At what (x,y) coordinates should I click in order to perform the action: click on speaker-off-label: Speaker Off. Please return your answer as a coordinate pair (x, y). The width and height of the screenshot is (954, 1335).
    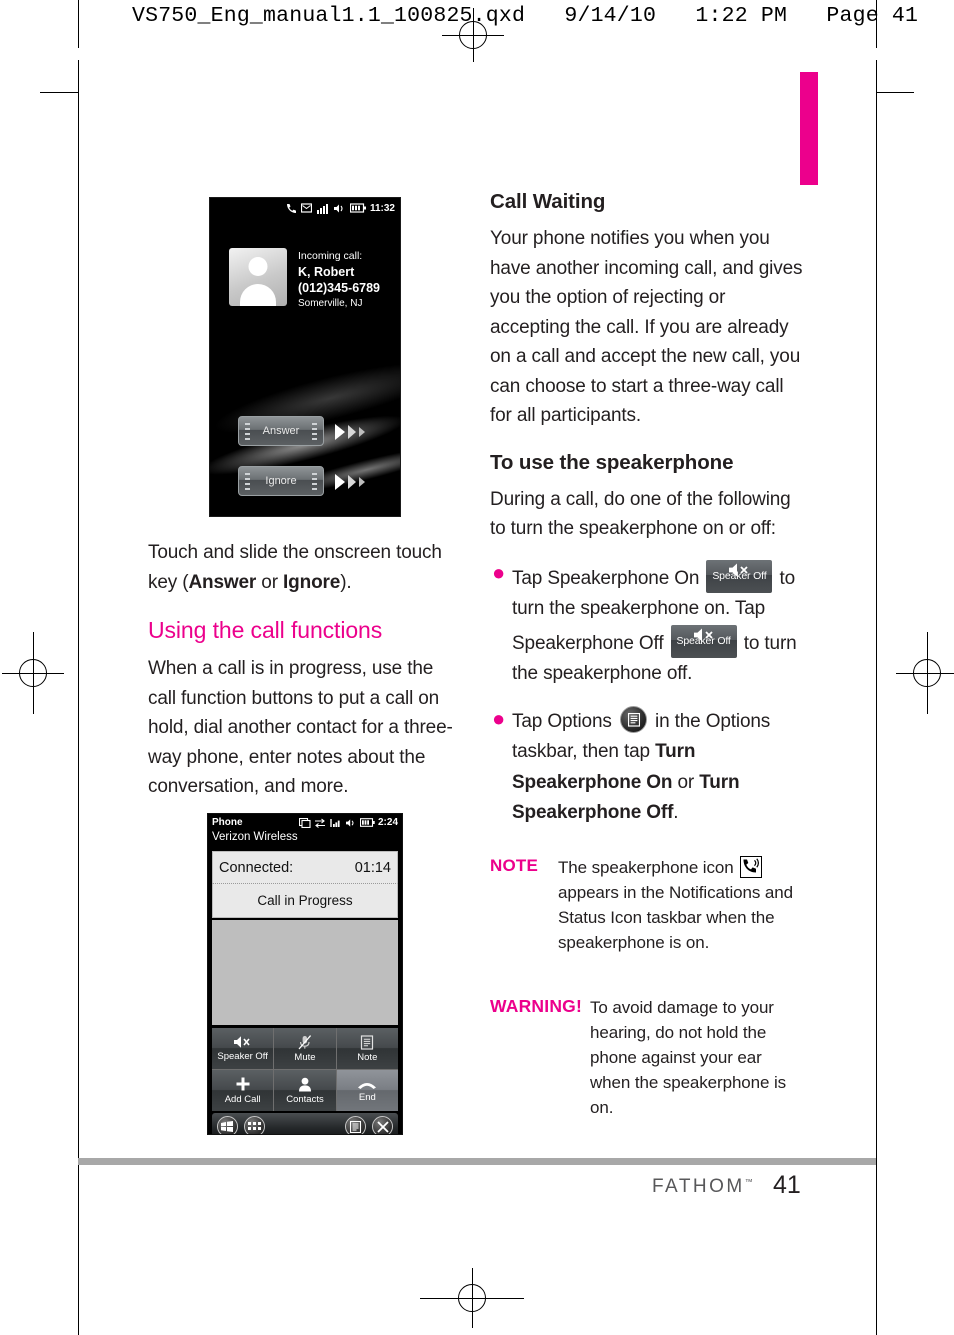
    Looking at the image, I should click on (242, 1056).